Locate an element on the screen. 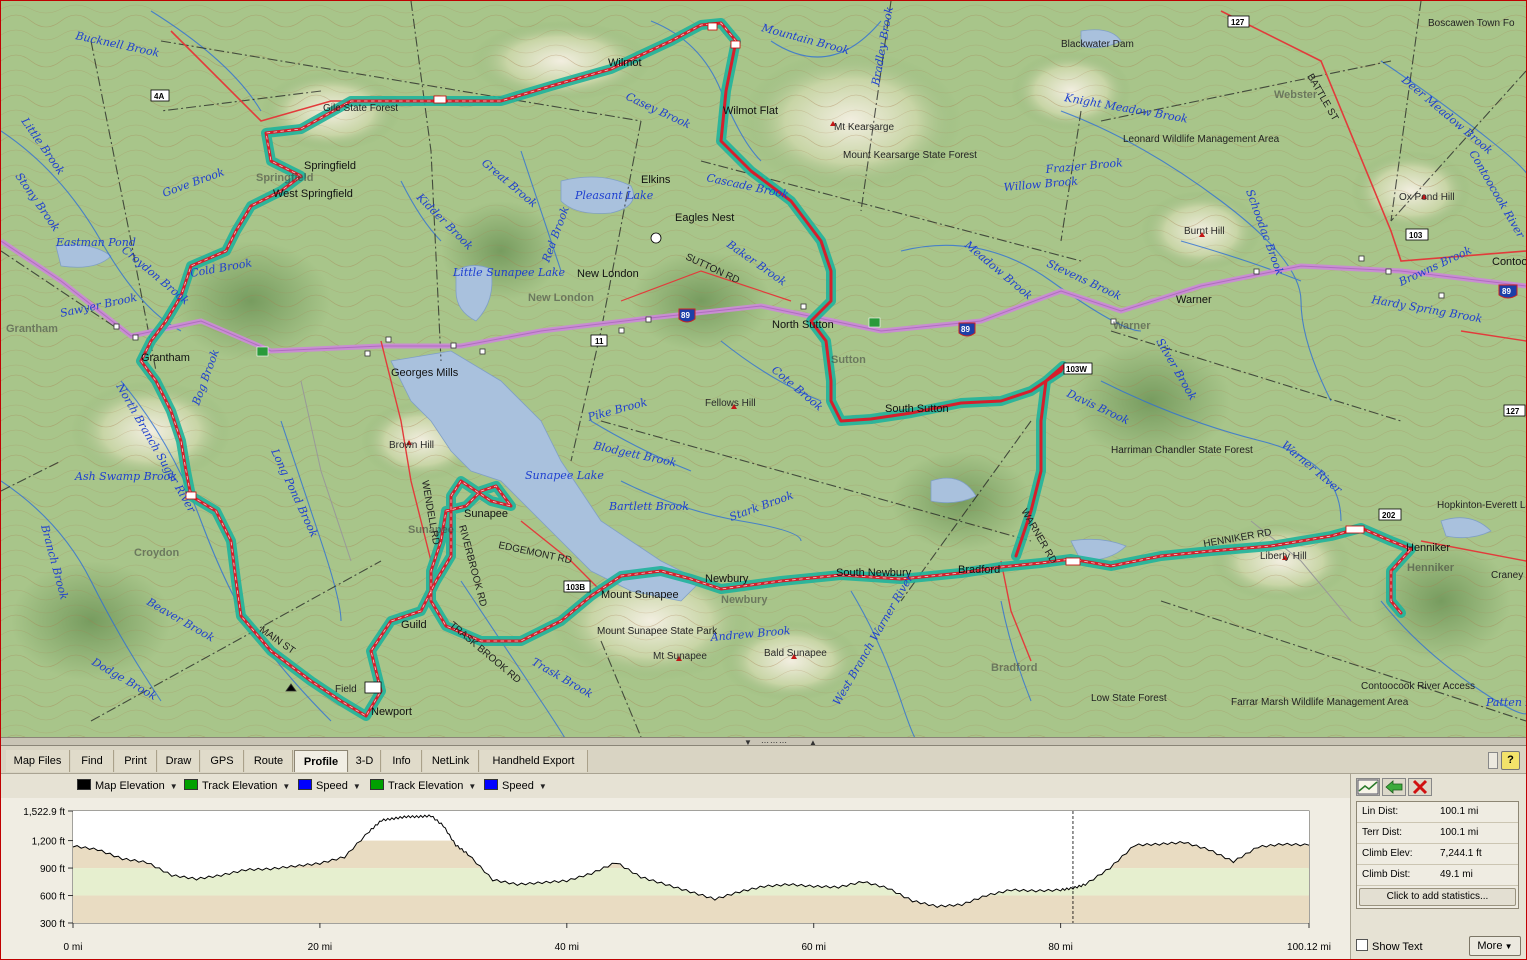  svg-text: Mount Sunapee is located at coordinates (640, 595).